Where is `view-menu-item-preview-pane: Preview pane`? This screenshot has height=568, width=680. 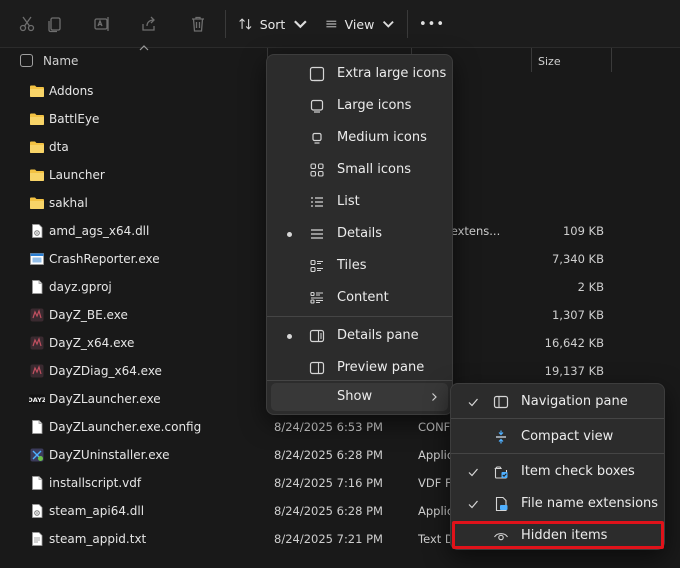
view-menu-item-preview-pane: Preview pane is located at coordinates (359, 368).